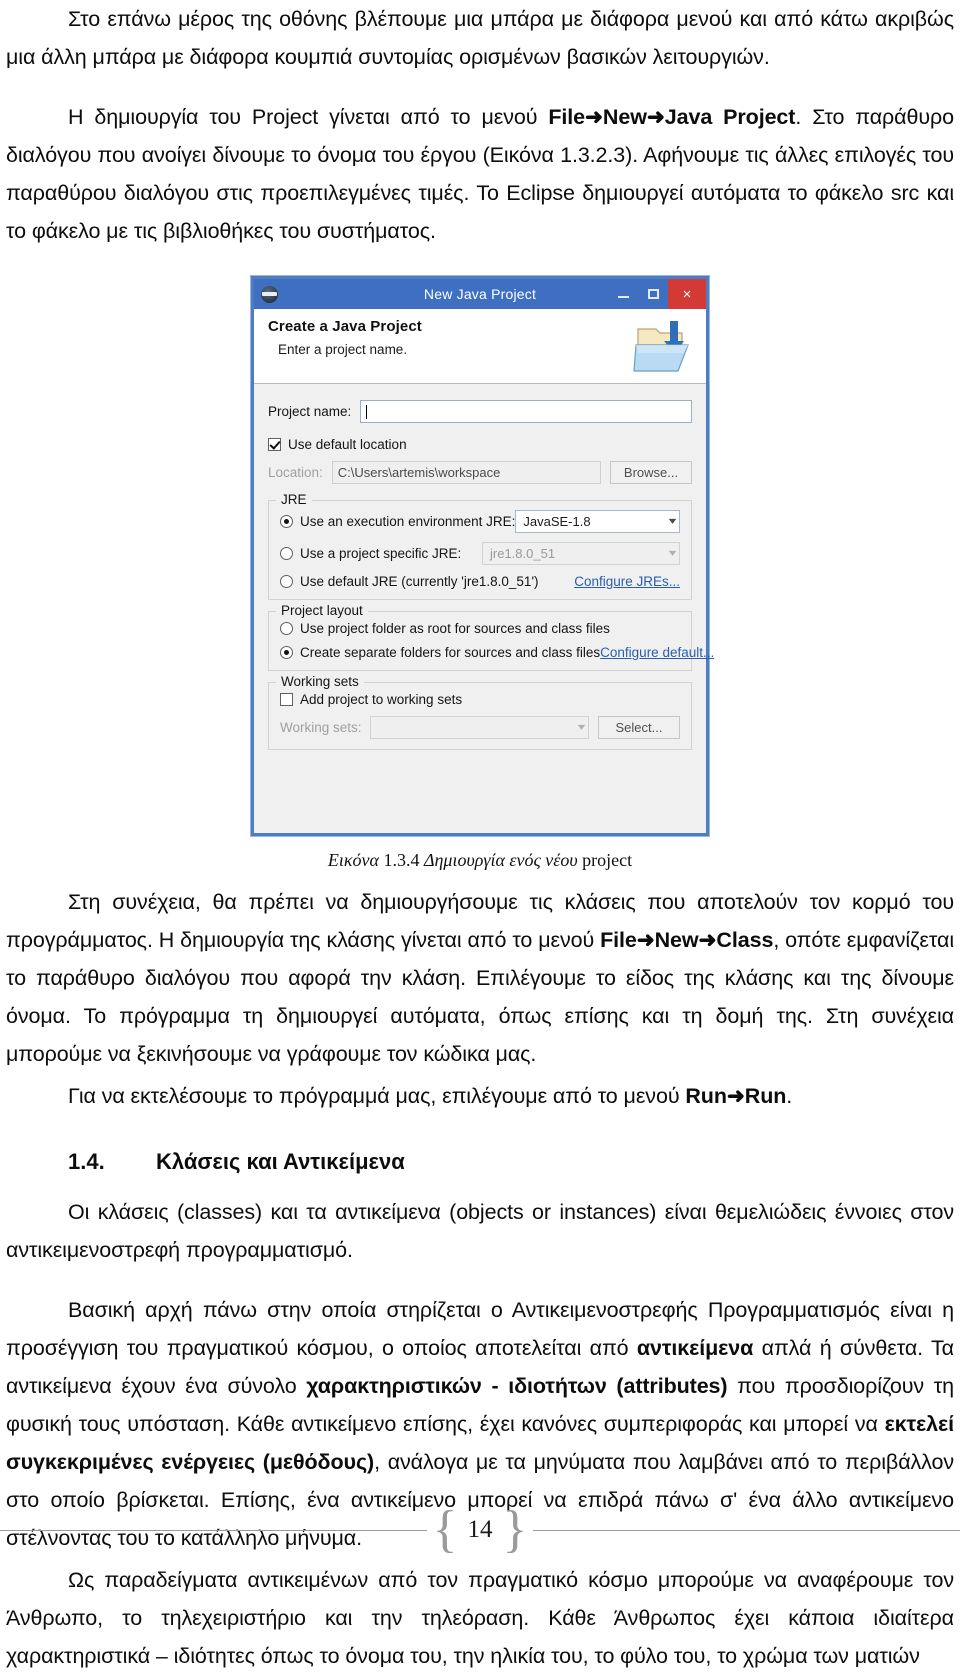  What do you see at coordinates (322, 610) in the screenshot?
I see `project-layout-group-title: Project layout` at bounding box center [322, 610].